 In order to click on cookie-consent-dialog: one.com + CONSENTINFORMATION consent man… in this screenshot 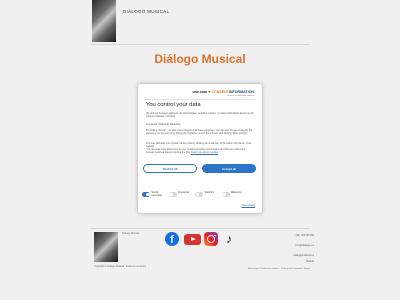, I will do `click(200, 148)`.